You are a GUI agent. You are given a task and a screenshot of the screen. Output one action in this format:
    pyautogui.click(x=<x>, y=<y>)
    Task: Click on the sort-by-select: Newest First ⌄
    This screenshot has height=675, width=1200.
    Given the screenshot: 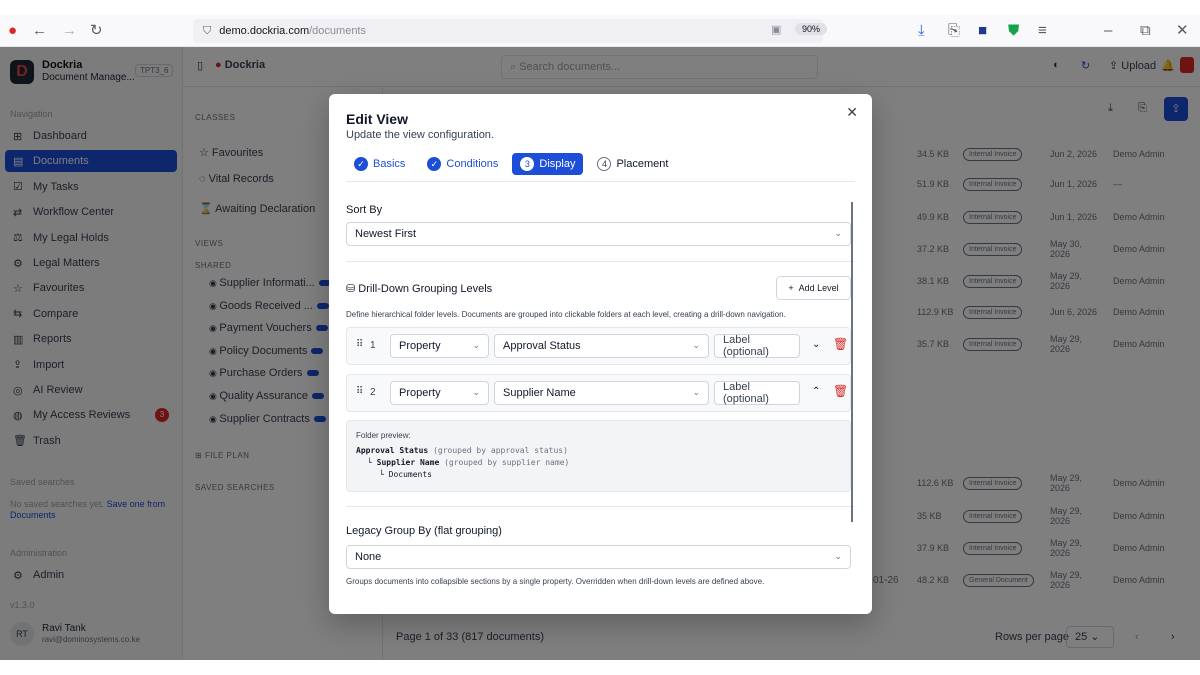 What is the action you would take?
    pyautogui.click(x=598, y=234)
    